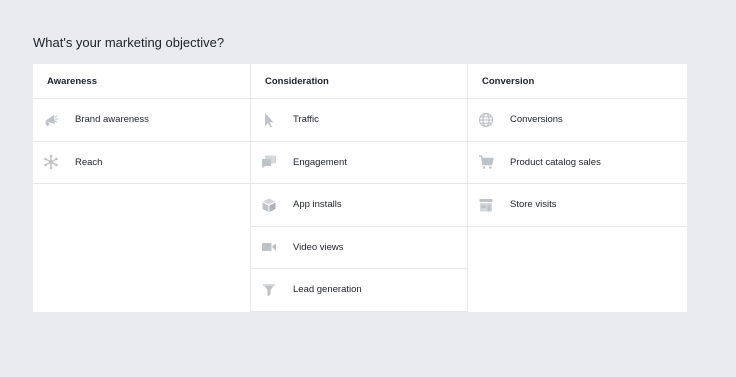 This screenshot has height=377, width=736. What do you see at coordinates (536, 120) in the screenshot?
I see `option-label: Conversions` at bounding box center [536, 120].